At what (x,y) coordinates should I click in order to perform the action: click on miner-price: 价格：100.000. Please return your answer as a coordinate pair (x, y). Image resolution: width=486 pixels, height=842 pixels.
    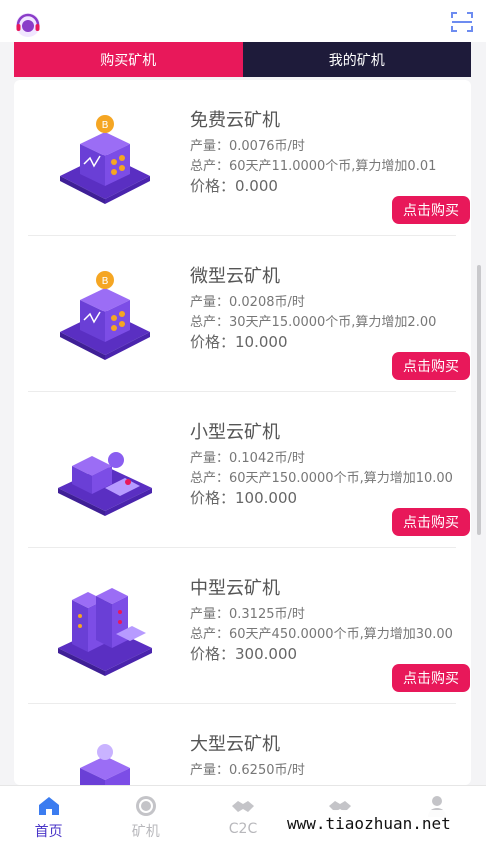
    Looking at the image, I should click on (244, 498).